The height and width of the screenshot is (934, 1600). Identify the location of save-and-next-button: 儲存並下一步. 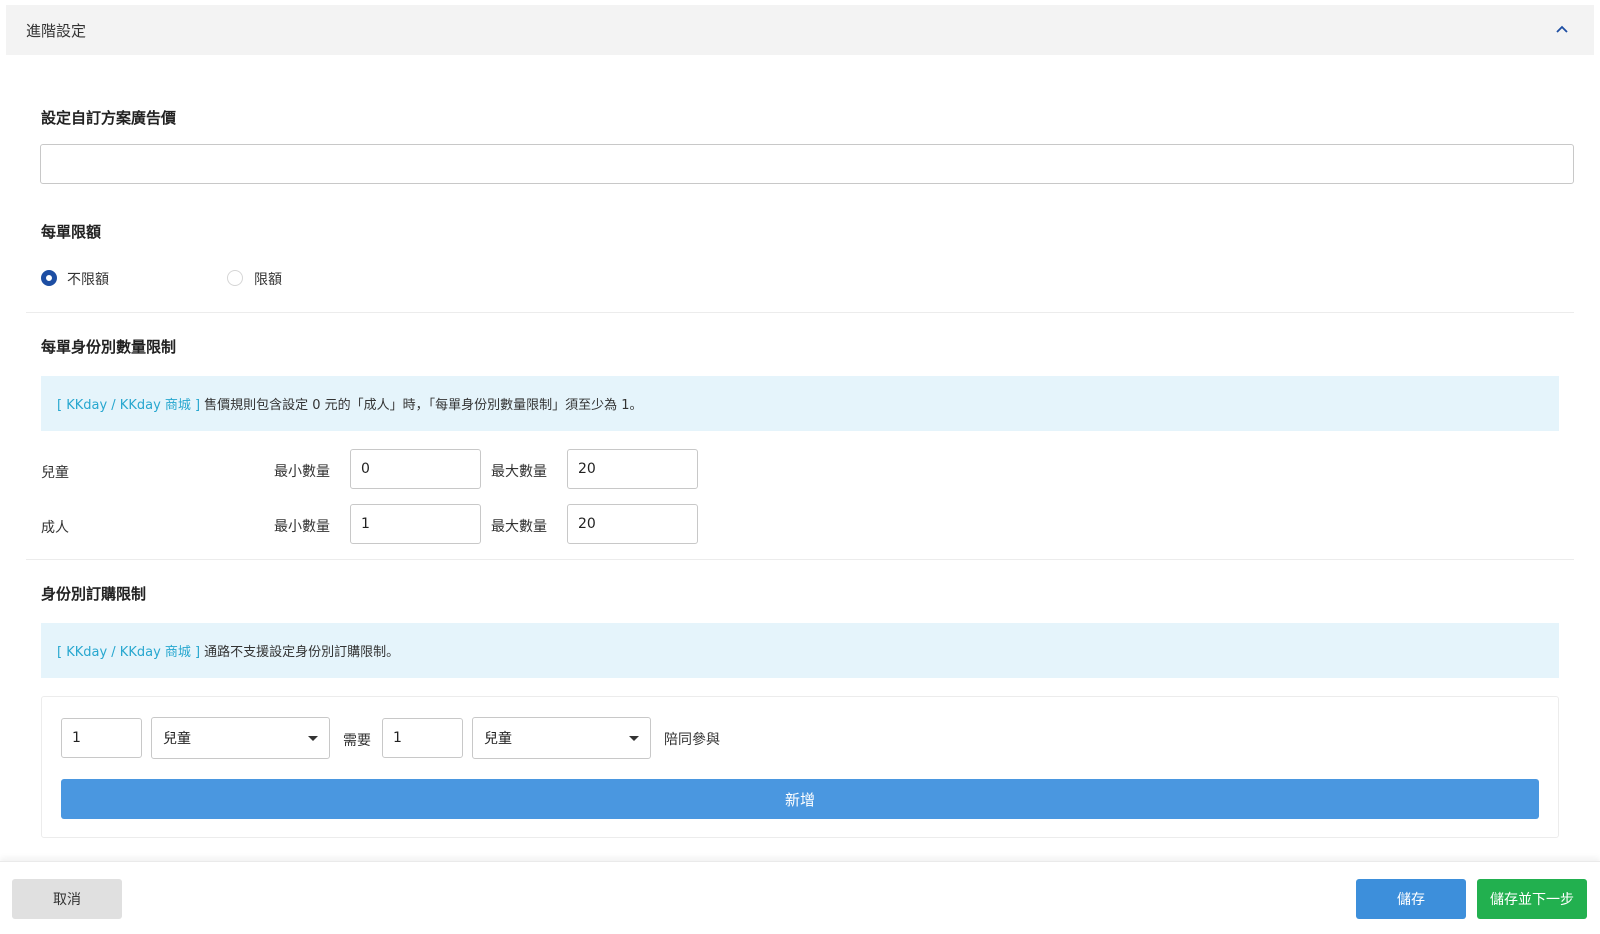
(1532, 899).